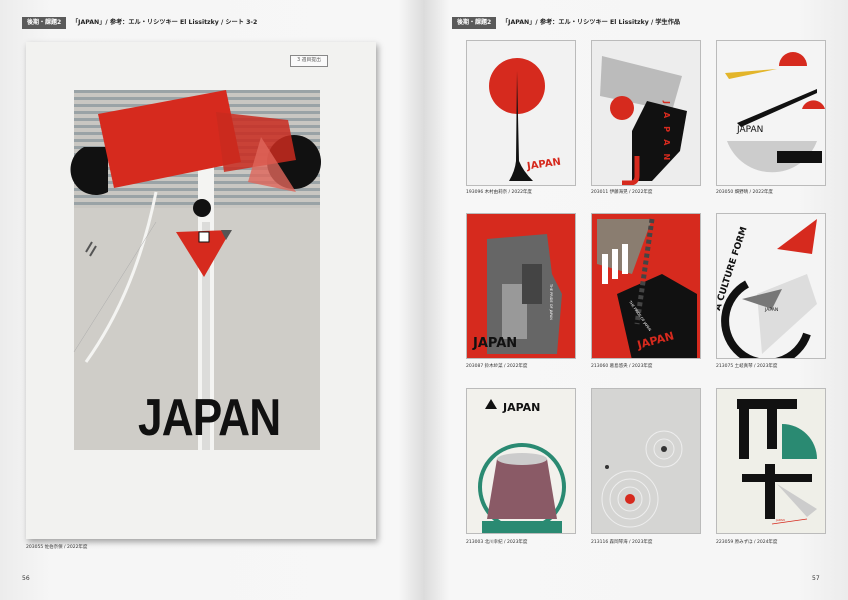  What do you see at coordinates (622, 366) in the screenshot?
I see `caption-5: 213060 葛島悠央 / 2023年度` at bounding box center [622, 366].